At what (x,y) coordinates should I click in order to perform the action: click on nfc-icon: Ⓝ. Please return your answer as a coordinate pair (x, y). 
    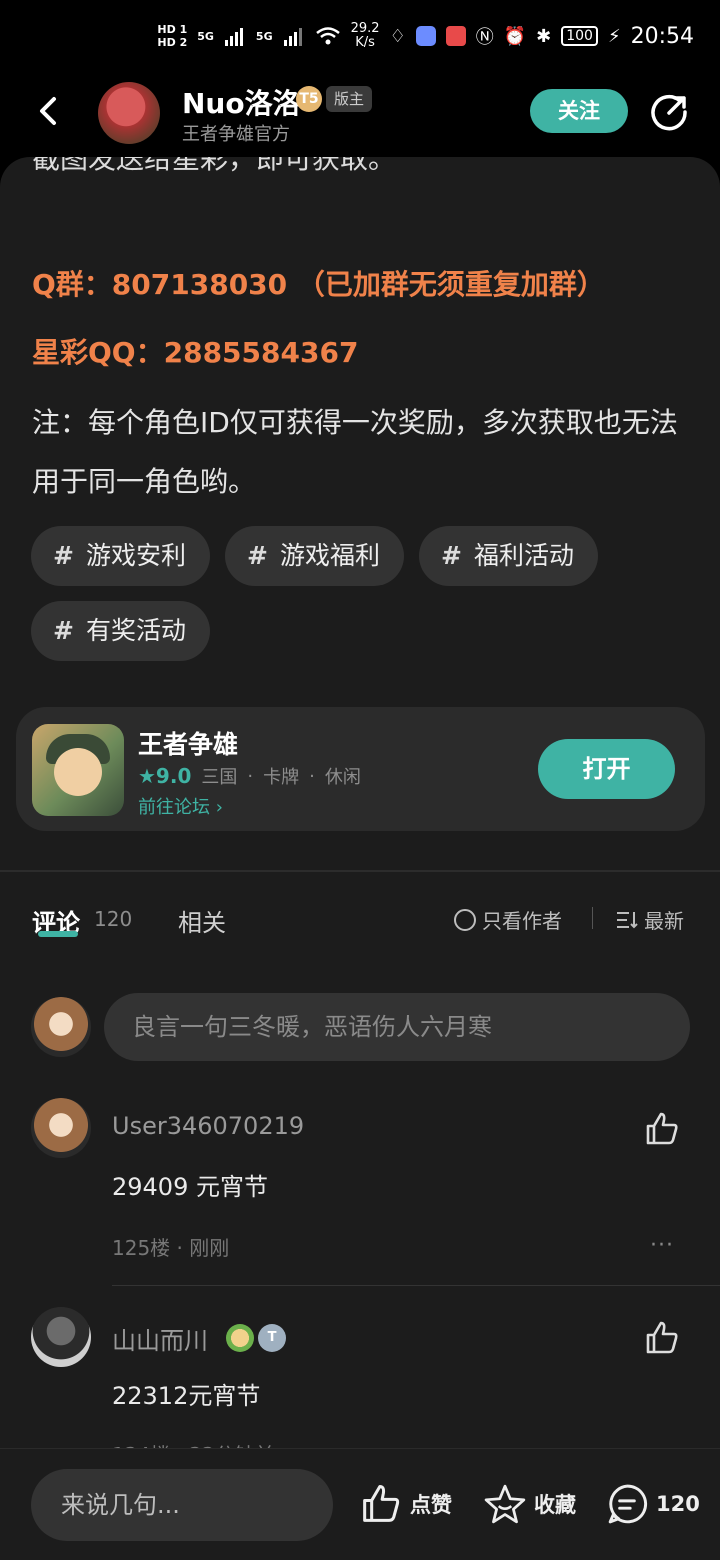
    Looking at the image, I should click on (484, 37).